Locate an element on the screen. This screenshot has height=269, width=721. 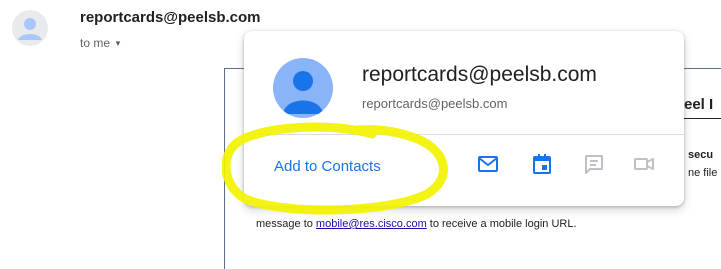
chat-button is located at coordinates (594, 164).